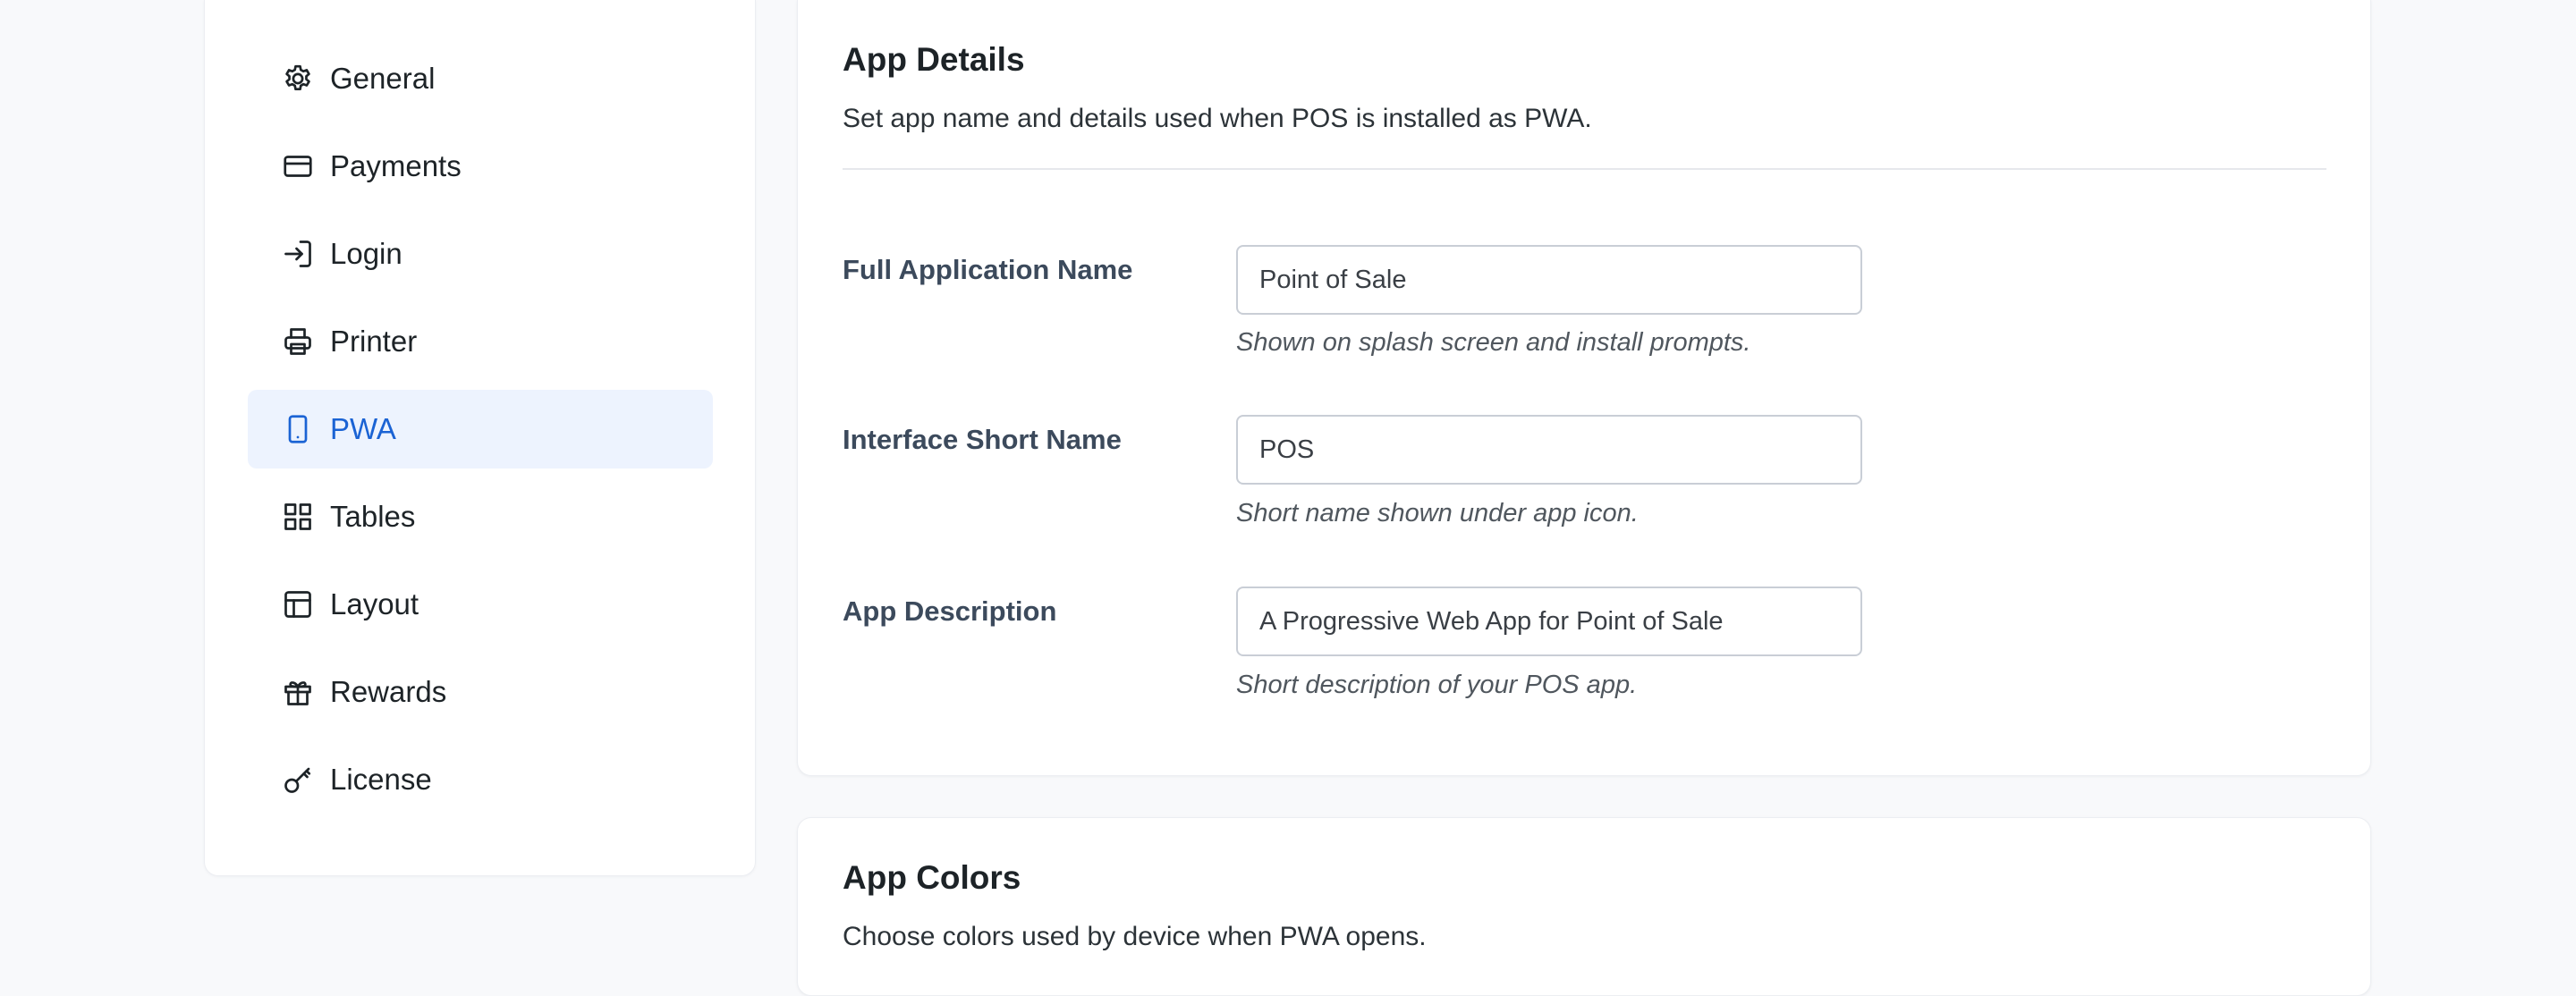 This screenshot has height=996, width=2576. I want to click on app-description-input, so click(1549, 621).